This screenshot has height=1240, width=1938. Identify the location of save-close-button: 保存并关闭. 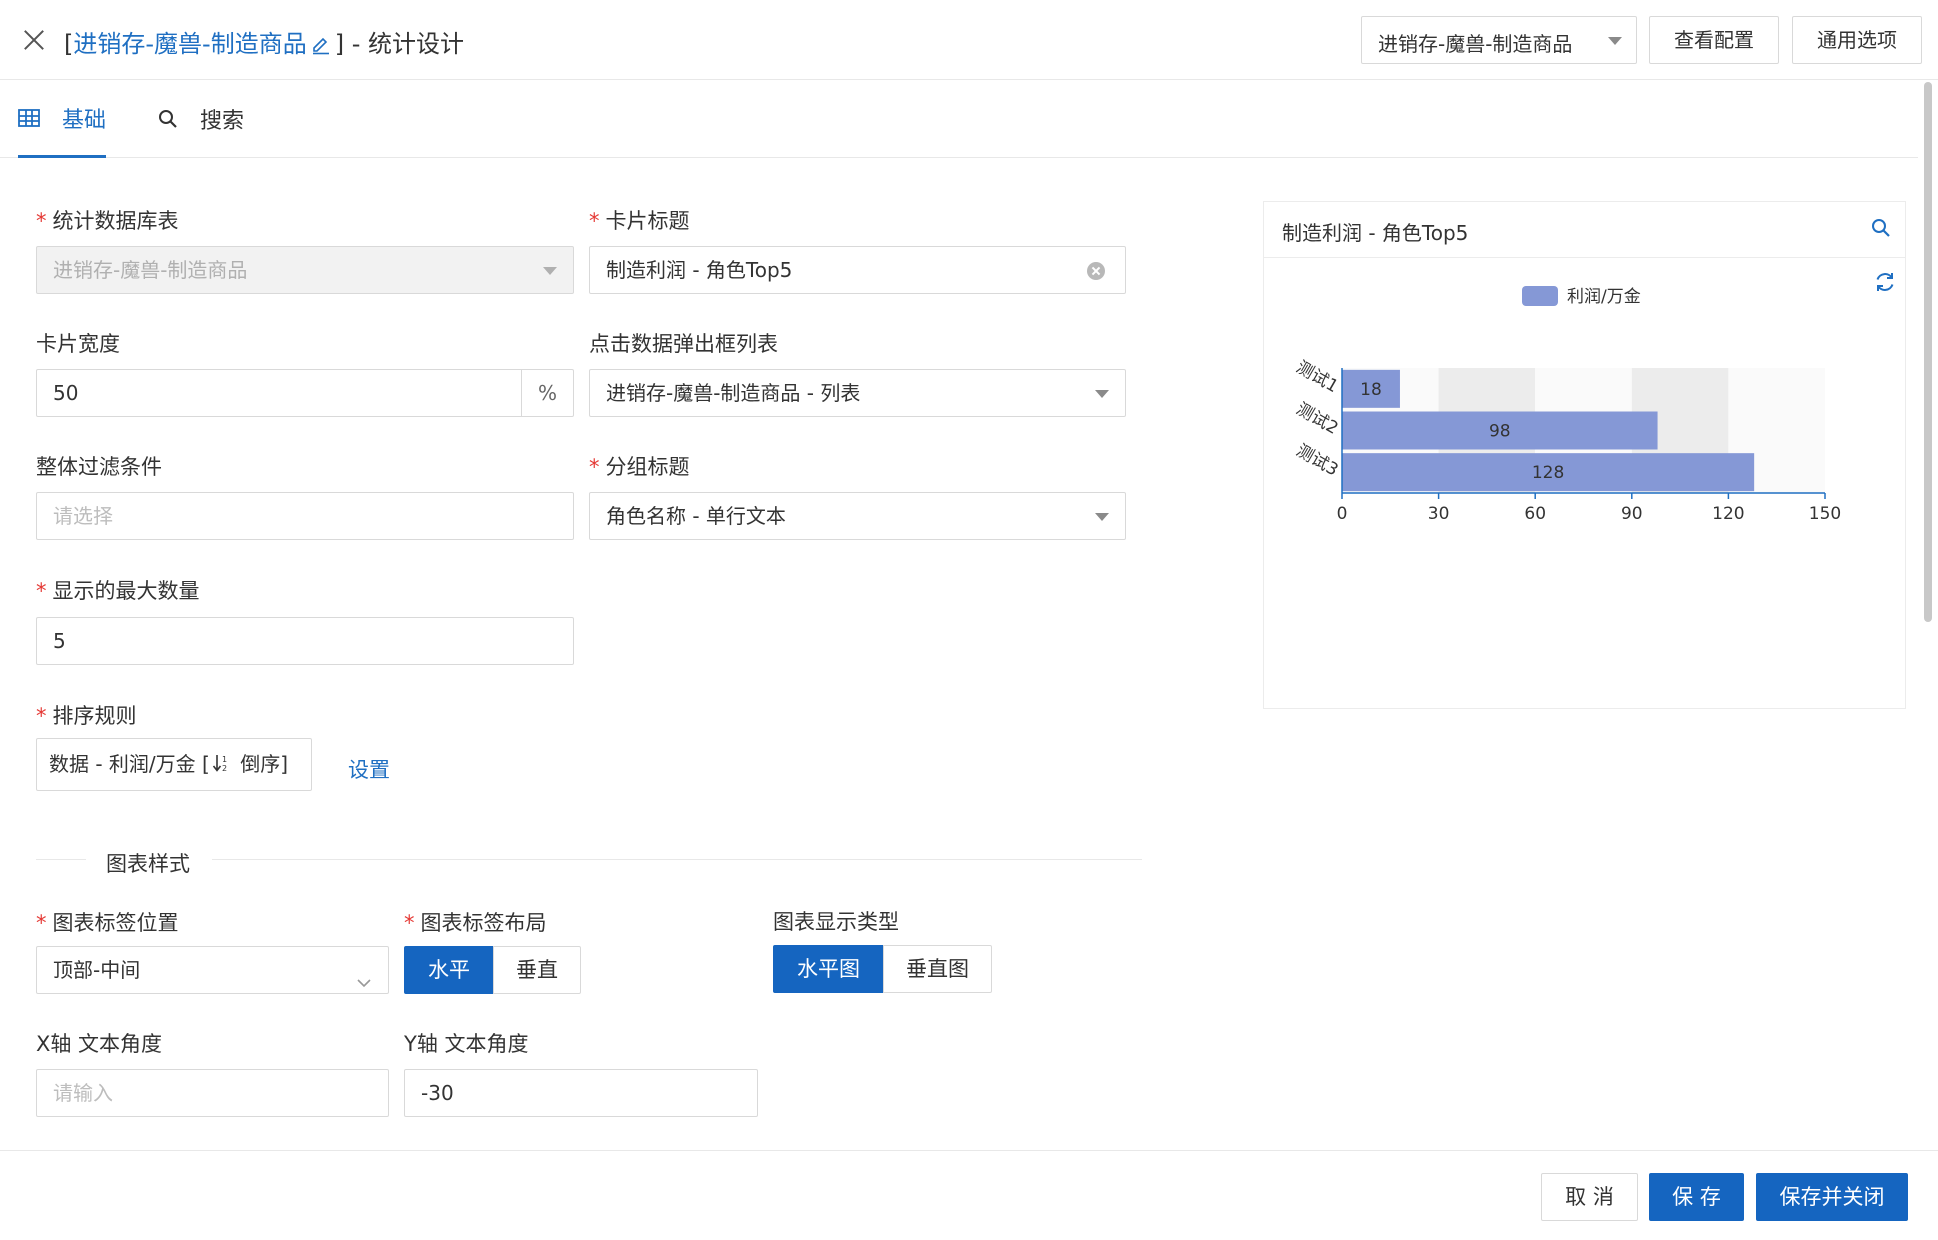
(1832, 1197).